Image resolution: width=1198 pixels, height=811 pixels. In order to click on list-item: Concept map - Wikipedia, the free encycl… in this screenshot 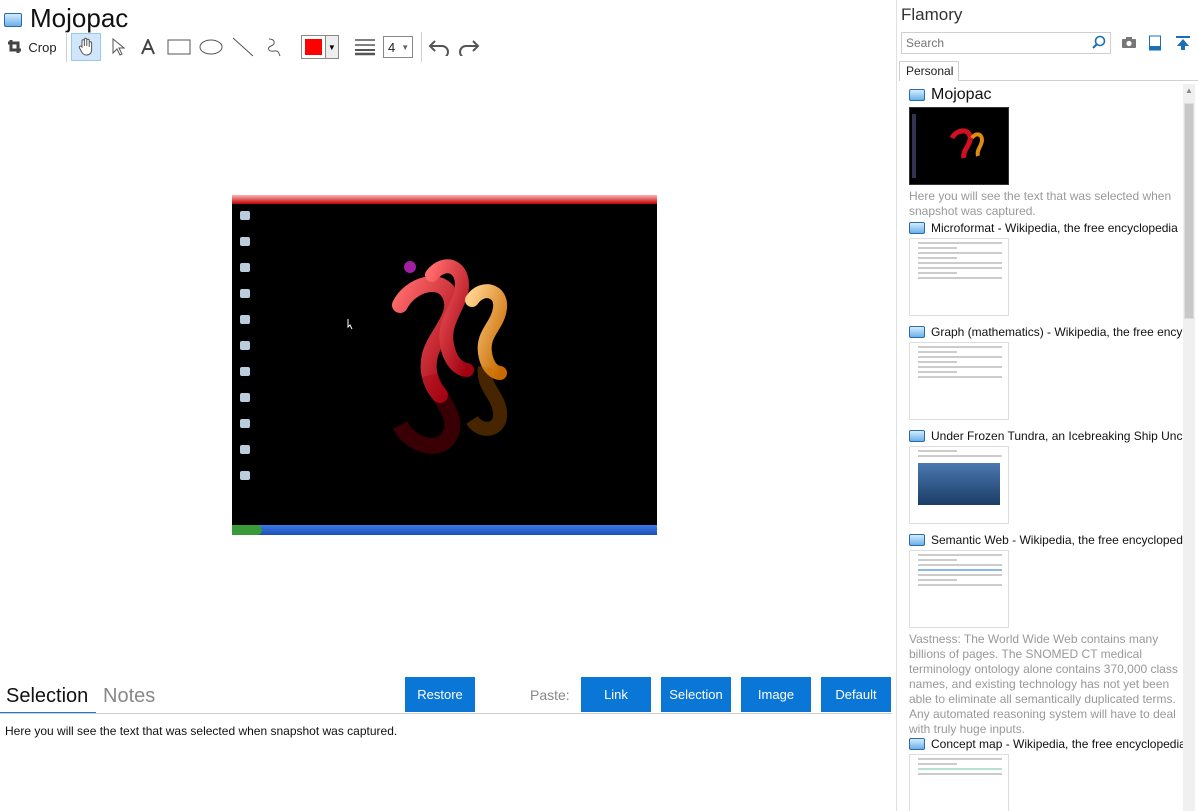, I will do `click(1046, 774)`.